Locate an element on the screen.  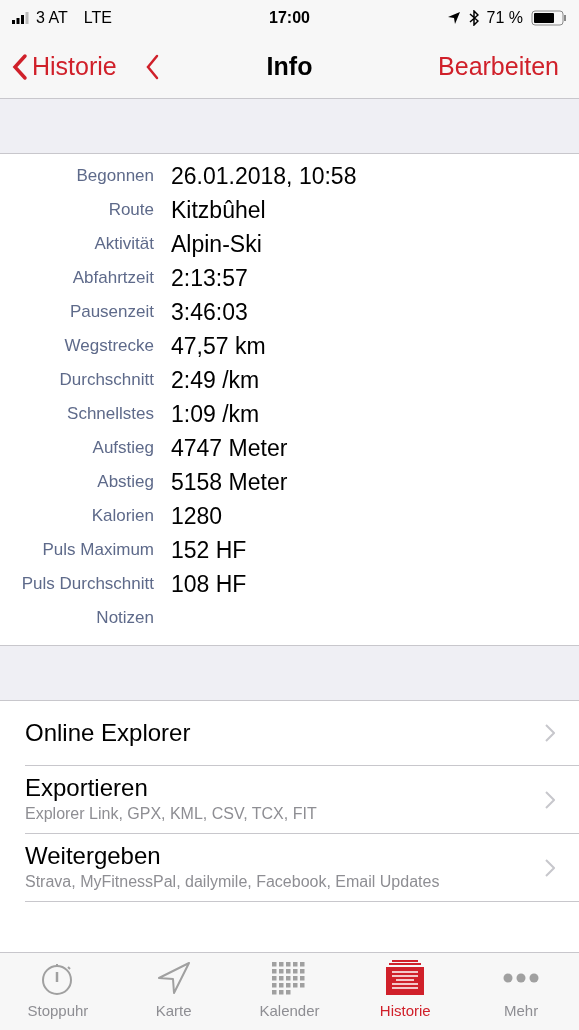
network-text: LTE is located at coordinates (97, 18).